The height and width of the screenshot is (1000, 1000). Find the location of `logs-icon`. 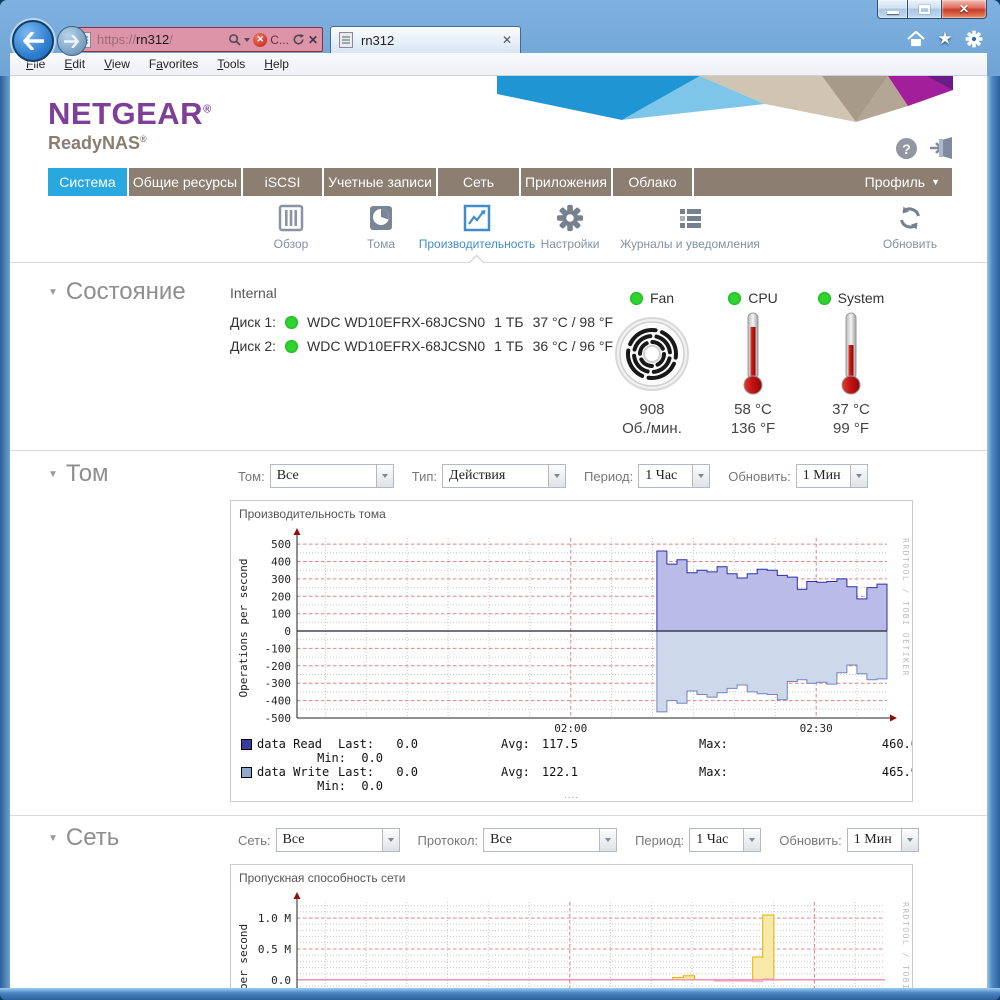

logs-icon is located at coordinates (690, 218).